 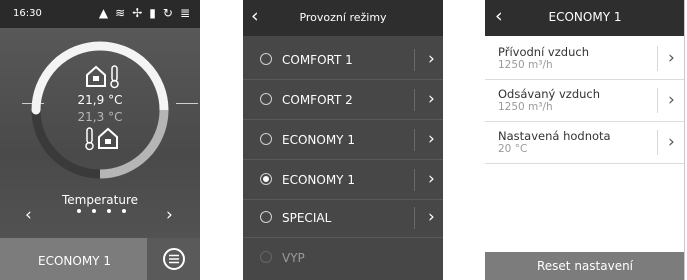 I want to click on setting-supply-air: Přívodní vzduch 1250 m³/h ›, so click(x=584, y=59).